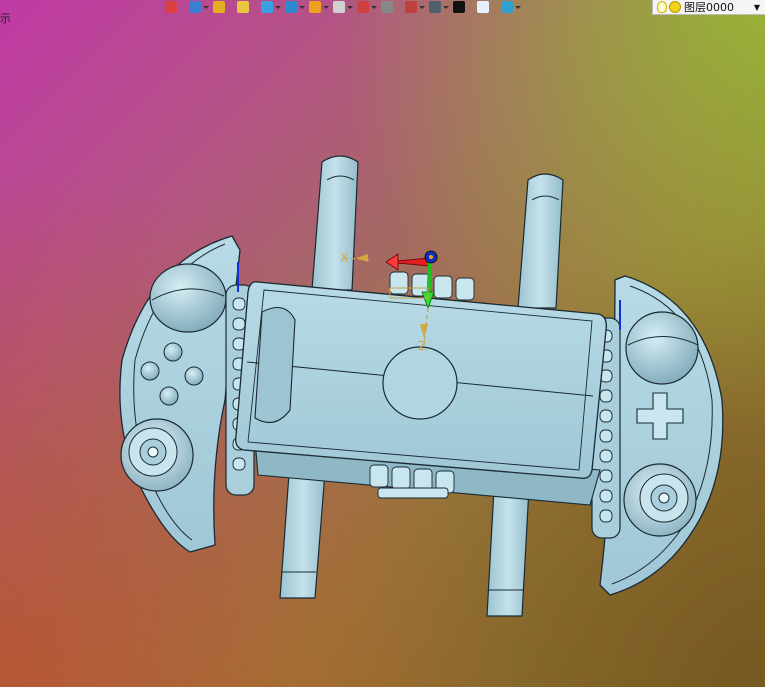 The height and width of the screenshot is (687, 765). I want to click on x-axis-label: X, so click(344, 258).